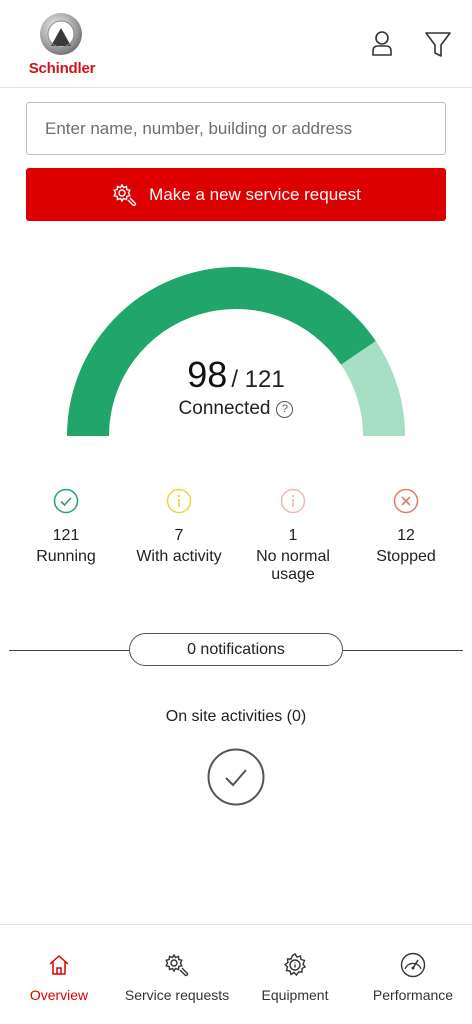 The image size is (472, 1024). I want to click on connected-count: 98, so click(207, 374).